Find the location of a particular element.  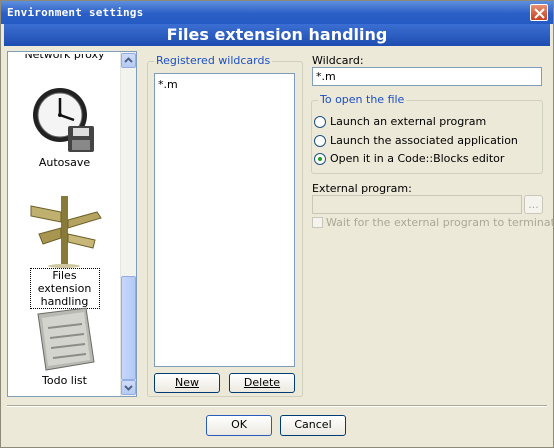

list-item-label: Autosave is located at coordinates (64, 162).